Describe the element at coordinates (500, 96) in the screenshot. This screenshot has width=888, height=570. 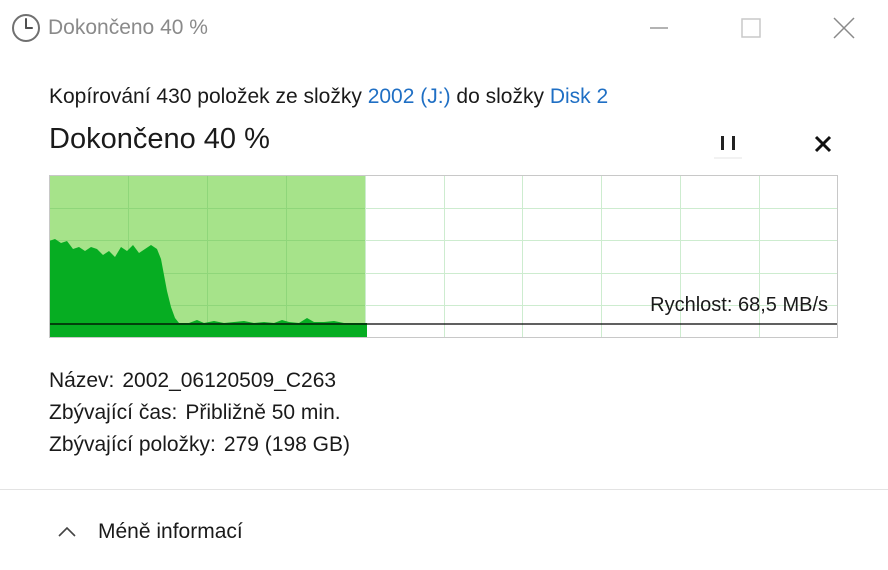
I see `copy-middle: do složky` at that location.